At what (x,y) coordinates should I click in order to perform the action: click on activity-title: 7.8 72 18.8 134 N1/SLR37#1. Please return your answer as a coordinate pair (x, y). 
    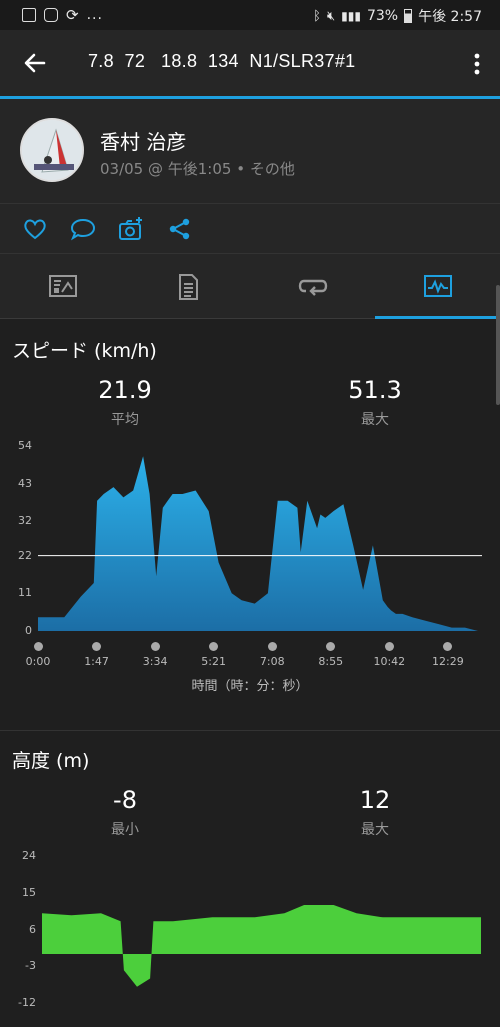
    Looking at the image, I should click on (222, 61).